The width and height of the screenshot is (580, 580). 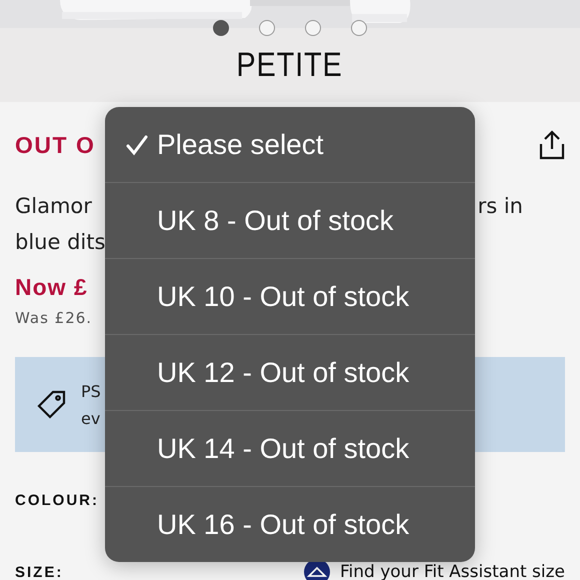 What do you see at coordinates (39, 572) in the screenshot?
I see `size-label: SIZE:` at bounding box center [39, 572].